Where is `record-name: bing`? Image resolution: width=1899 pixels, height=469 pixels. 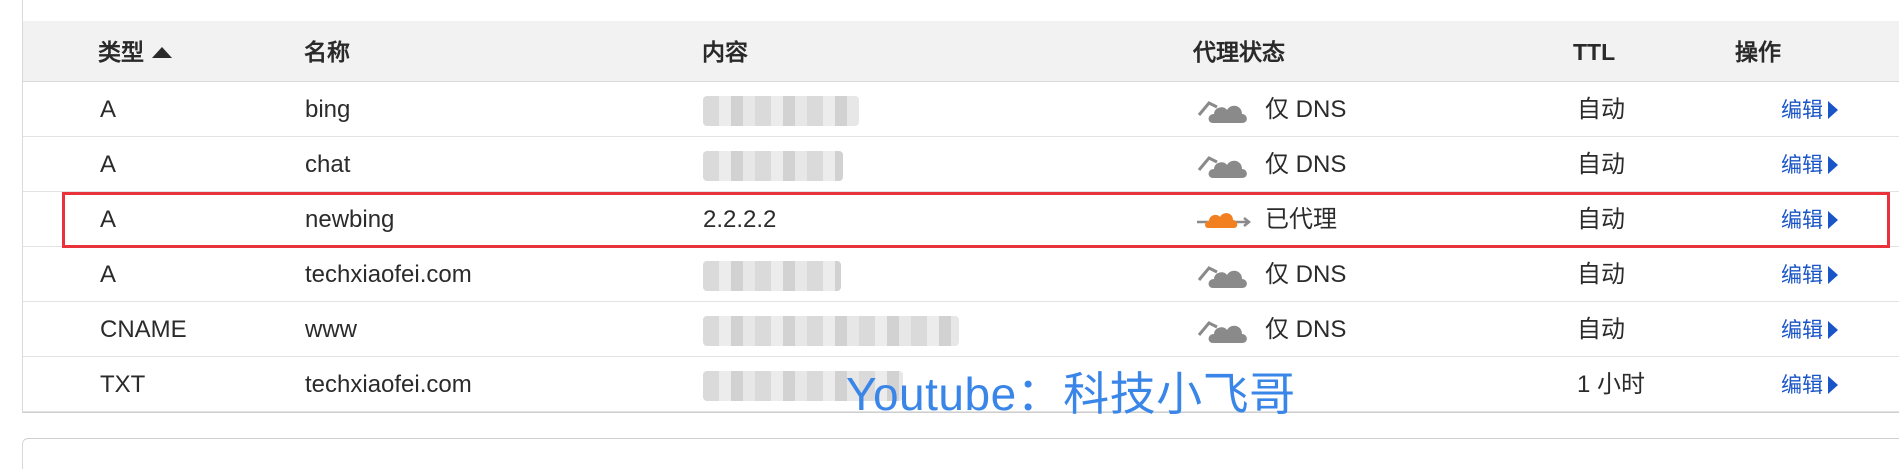
record-name: bing is located at coordinates (328, 109).